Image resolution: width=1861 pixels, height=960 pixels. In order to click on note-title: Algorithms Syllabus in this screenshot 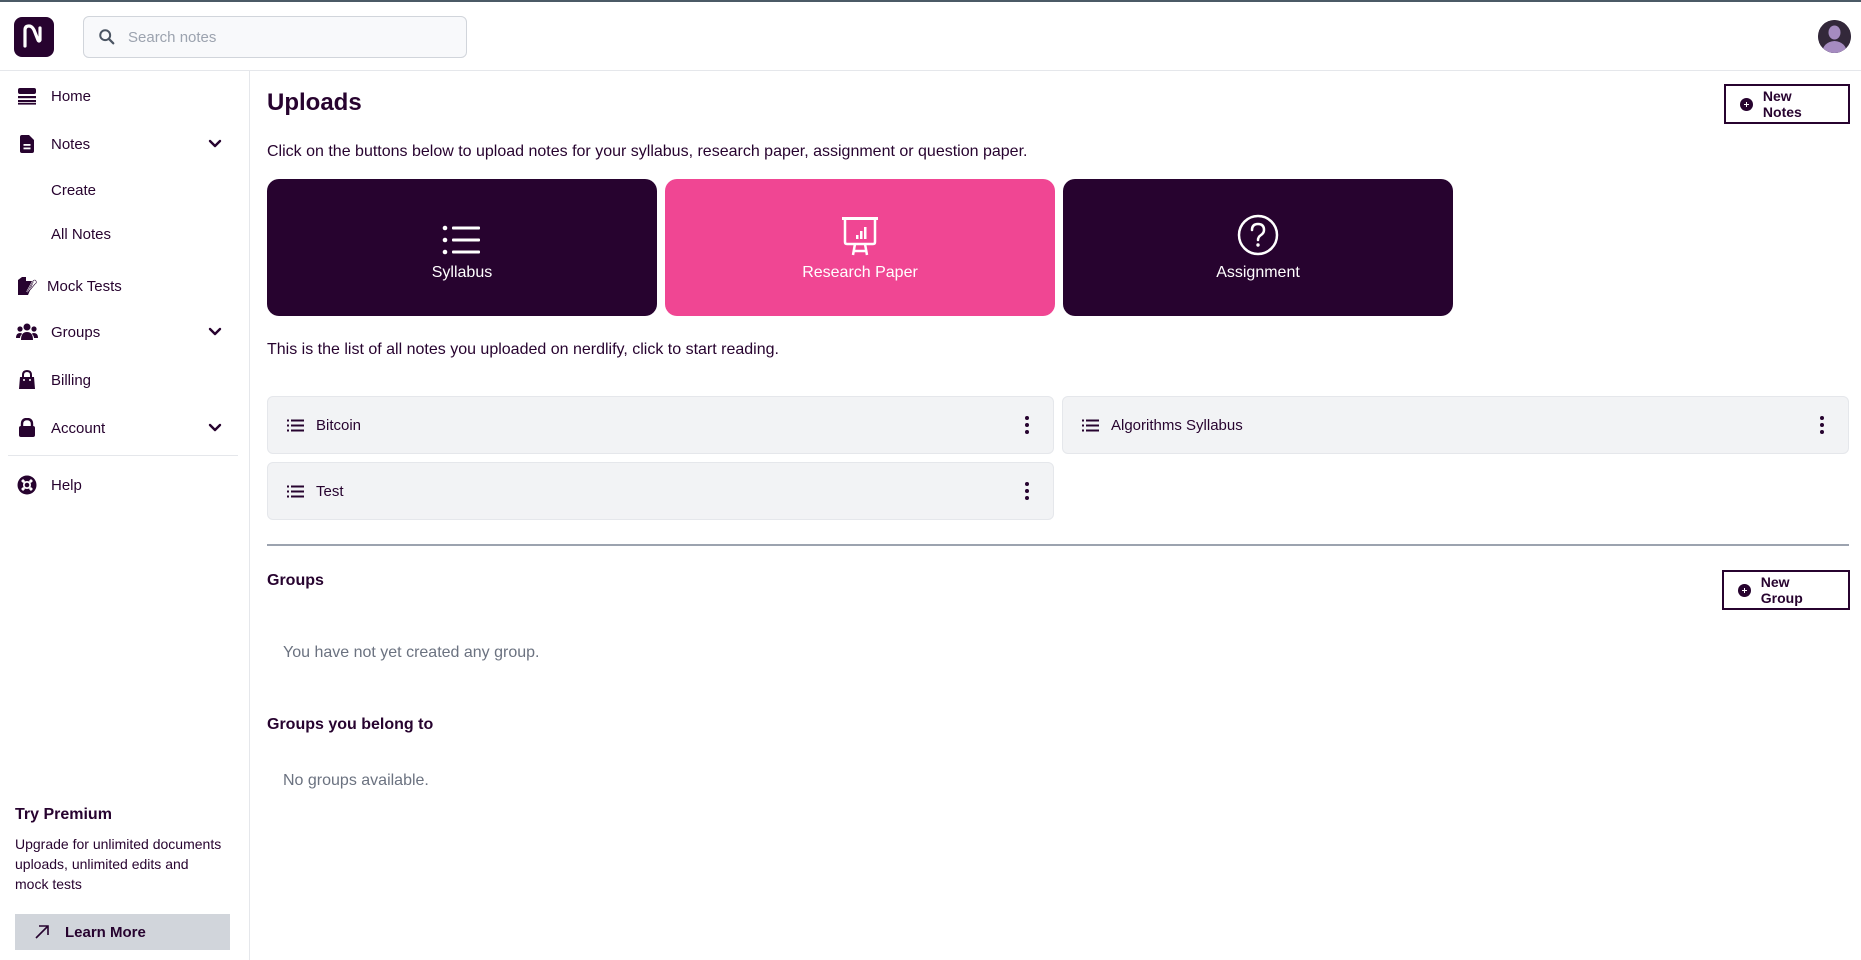, I will do `click(1177, 425)`.